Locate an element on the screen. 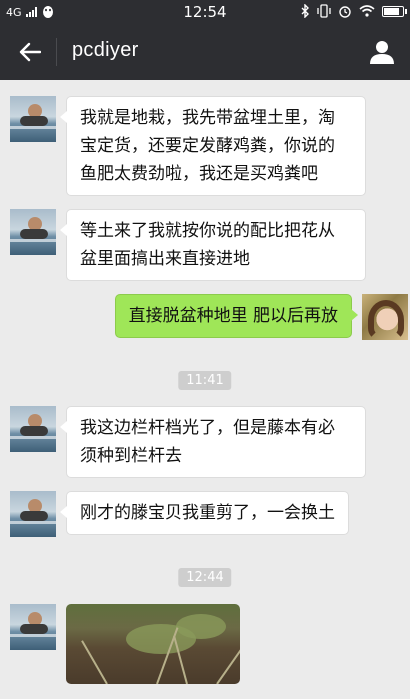 The height and width of the screenshot is (699, 410). battery-icon is located at coordinates (394, 11).